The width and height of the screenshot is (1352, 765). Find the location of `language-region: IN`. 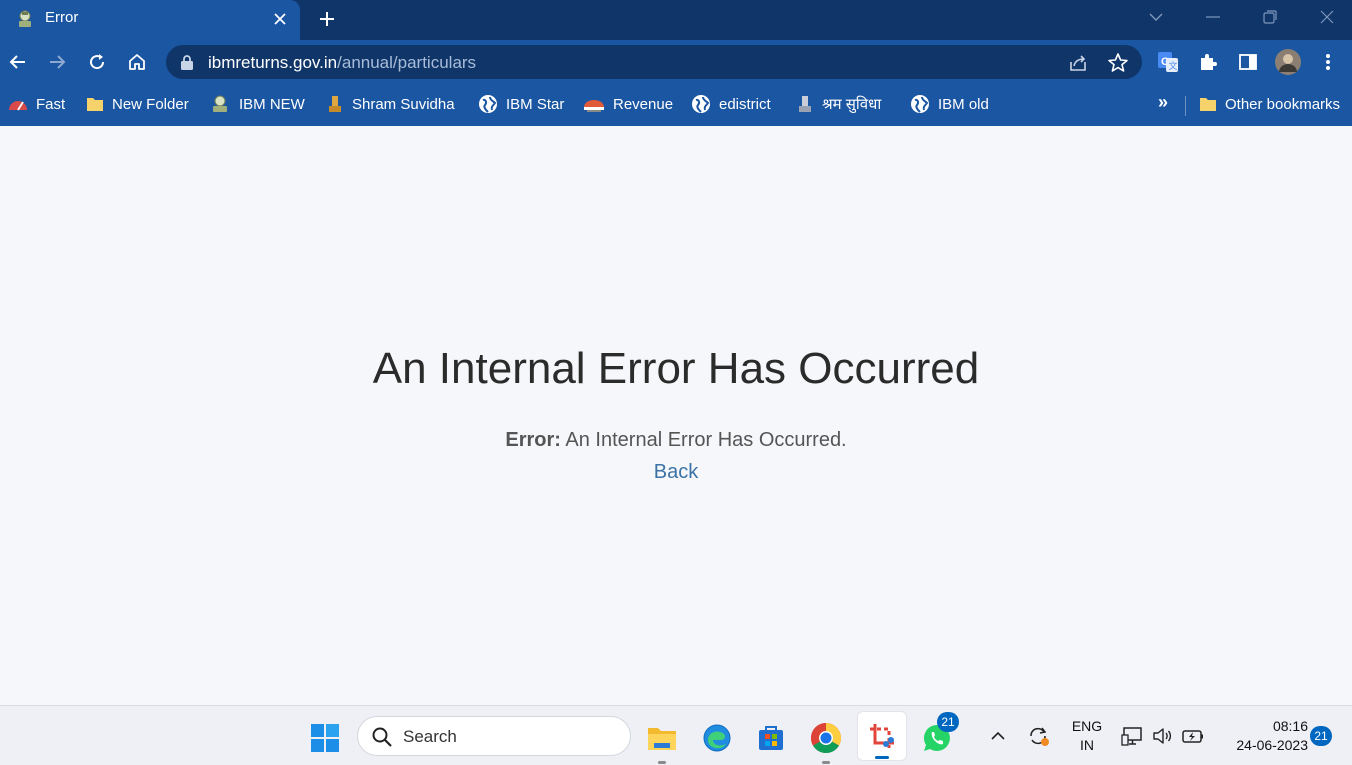

language-region: IN is located at coordinates (1087, 745).